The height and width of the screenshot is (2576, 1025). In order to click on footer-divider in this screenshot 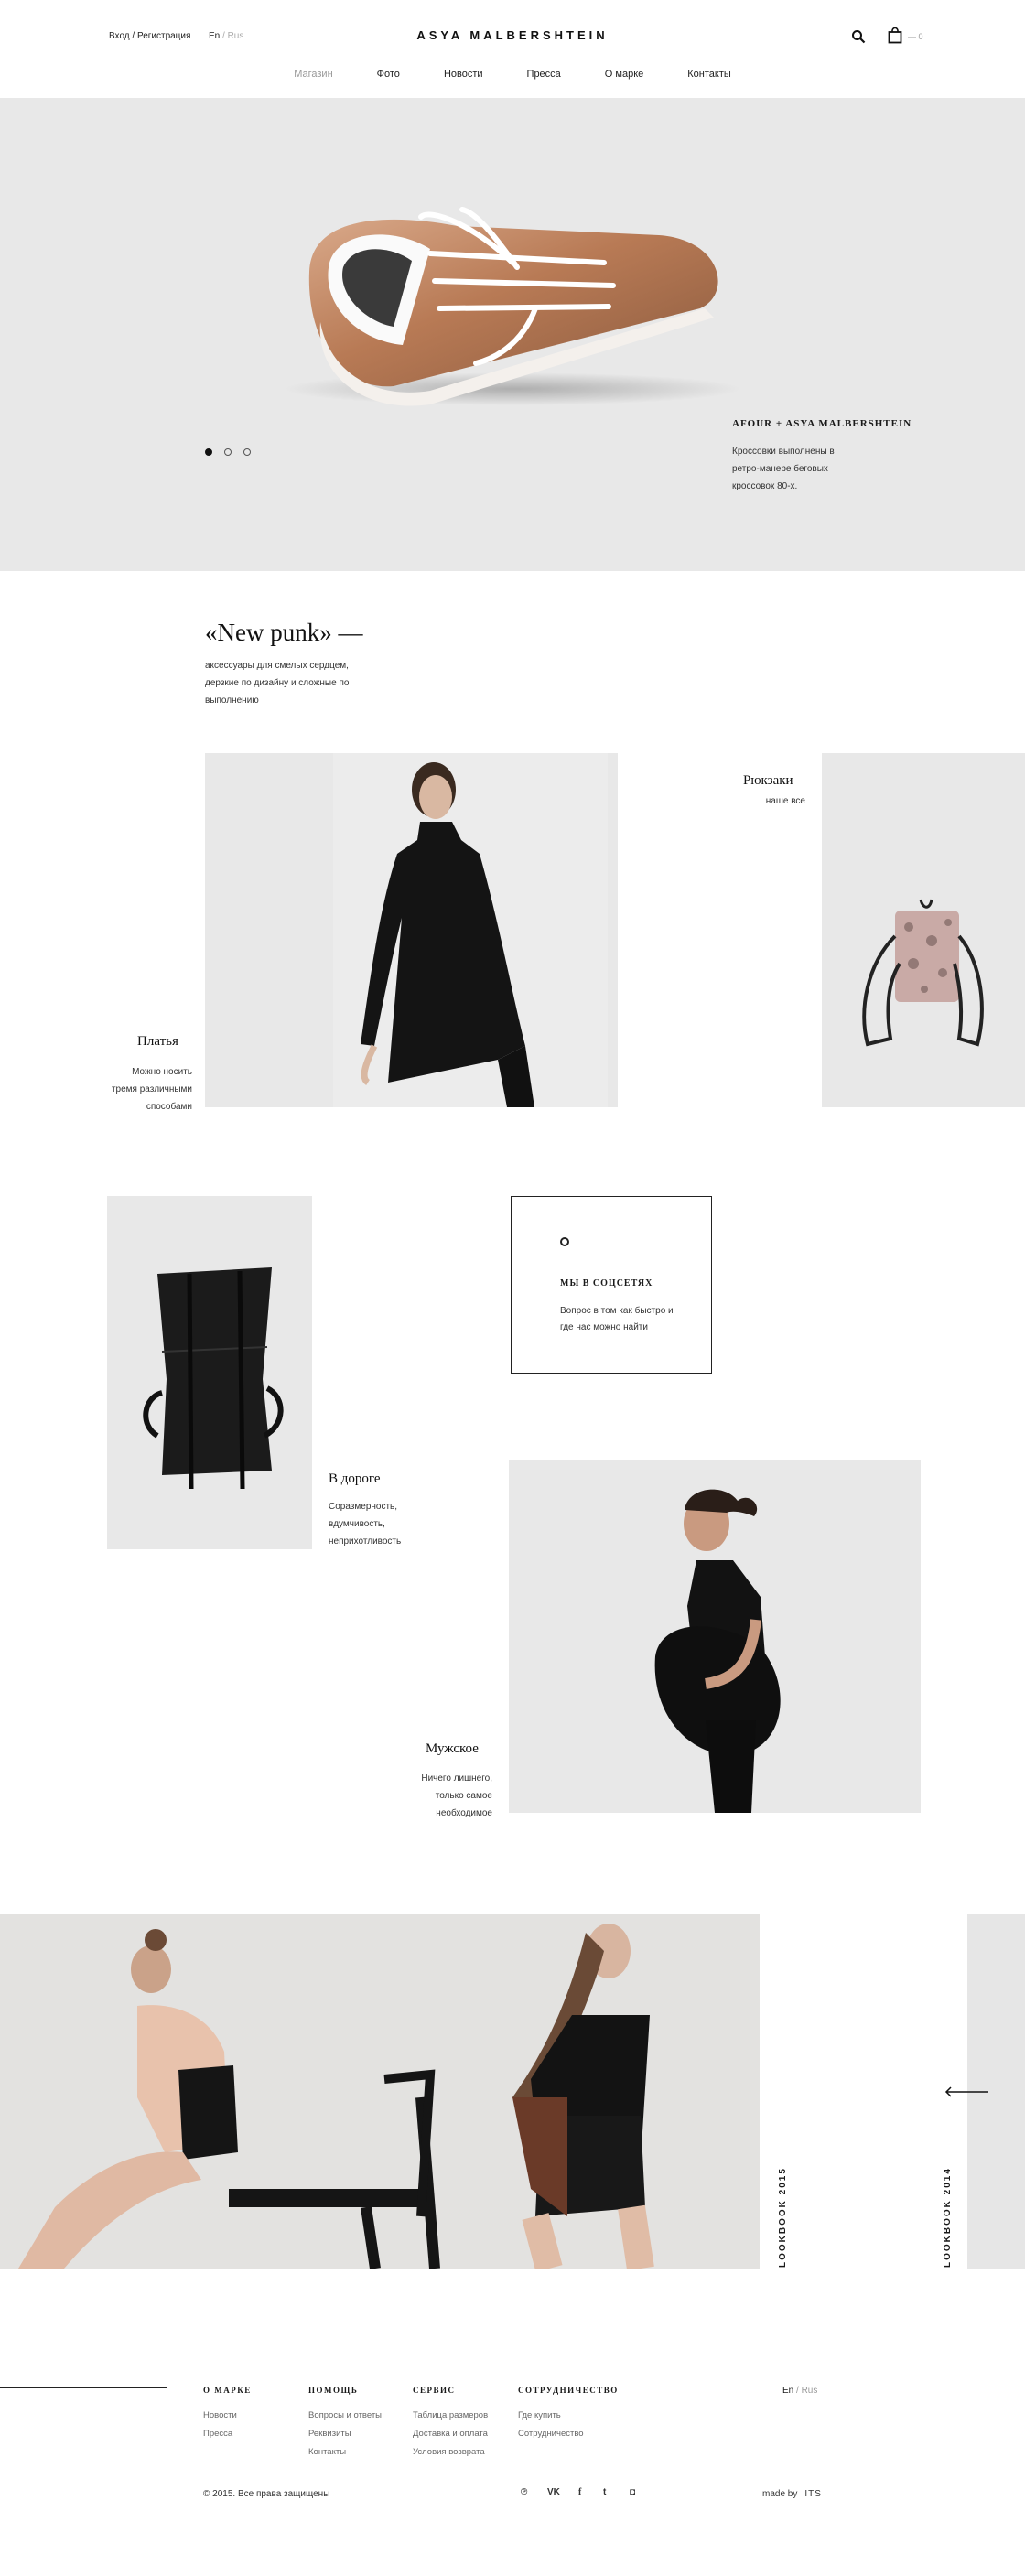, I will do `click(83, 2387)`.